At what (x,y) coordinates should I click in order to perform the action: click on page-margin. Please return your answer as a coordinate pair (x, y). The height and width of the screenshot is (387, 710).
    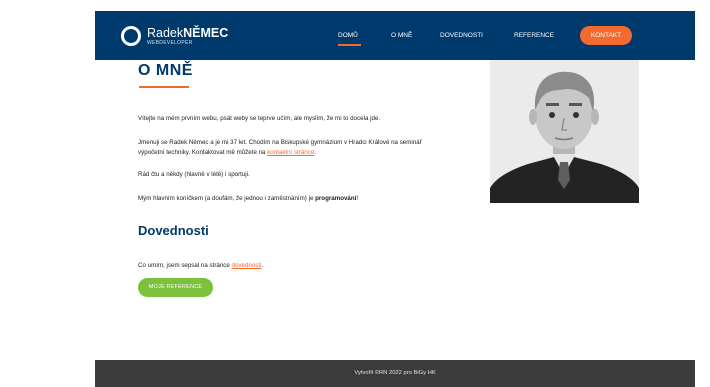
    Looking at the image, I should click on (47, 193).